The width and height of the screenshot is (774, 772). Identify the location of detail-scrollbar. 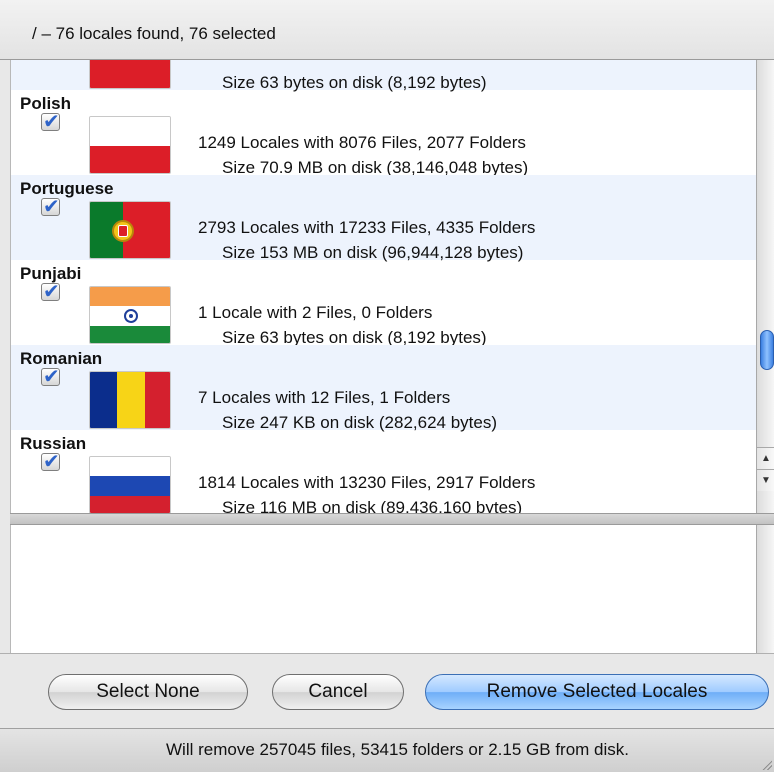
(765, 589).